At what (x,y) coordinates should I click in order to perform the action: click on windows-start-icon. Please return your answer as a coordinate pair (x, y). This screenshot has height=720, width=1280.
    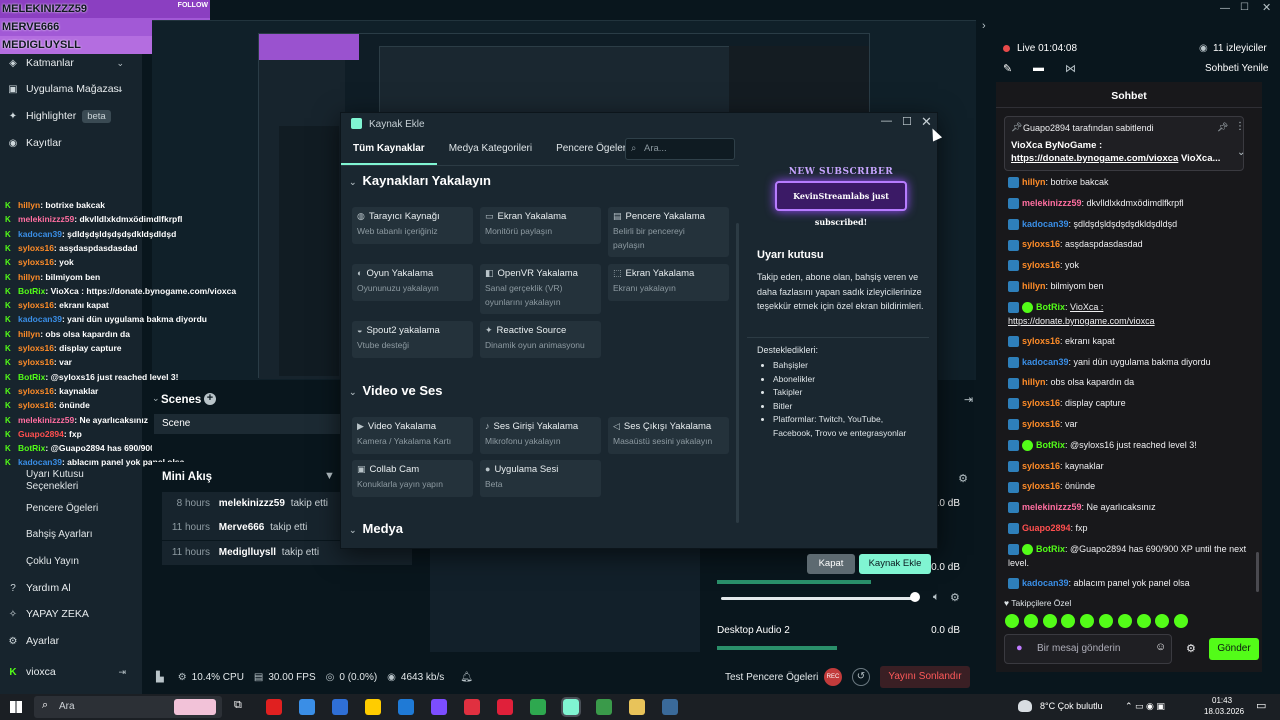
    Looking at the image, I should click on (16, 707).